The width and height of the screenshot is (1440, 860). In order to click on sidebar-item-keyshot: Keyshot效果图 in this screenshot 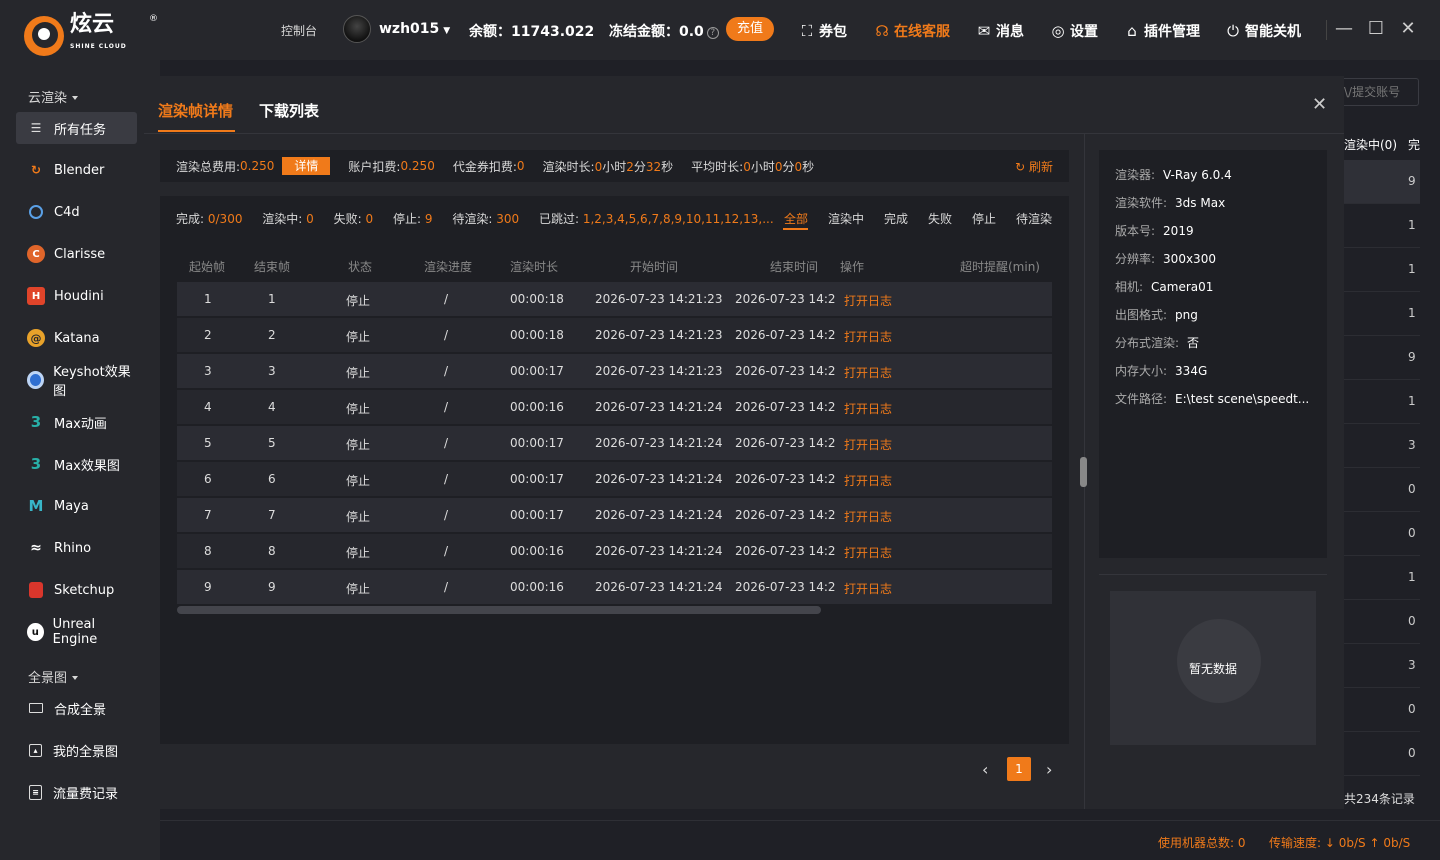, I will do `click(76, 381)`.